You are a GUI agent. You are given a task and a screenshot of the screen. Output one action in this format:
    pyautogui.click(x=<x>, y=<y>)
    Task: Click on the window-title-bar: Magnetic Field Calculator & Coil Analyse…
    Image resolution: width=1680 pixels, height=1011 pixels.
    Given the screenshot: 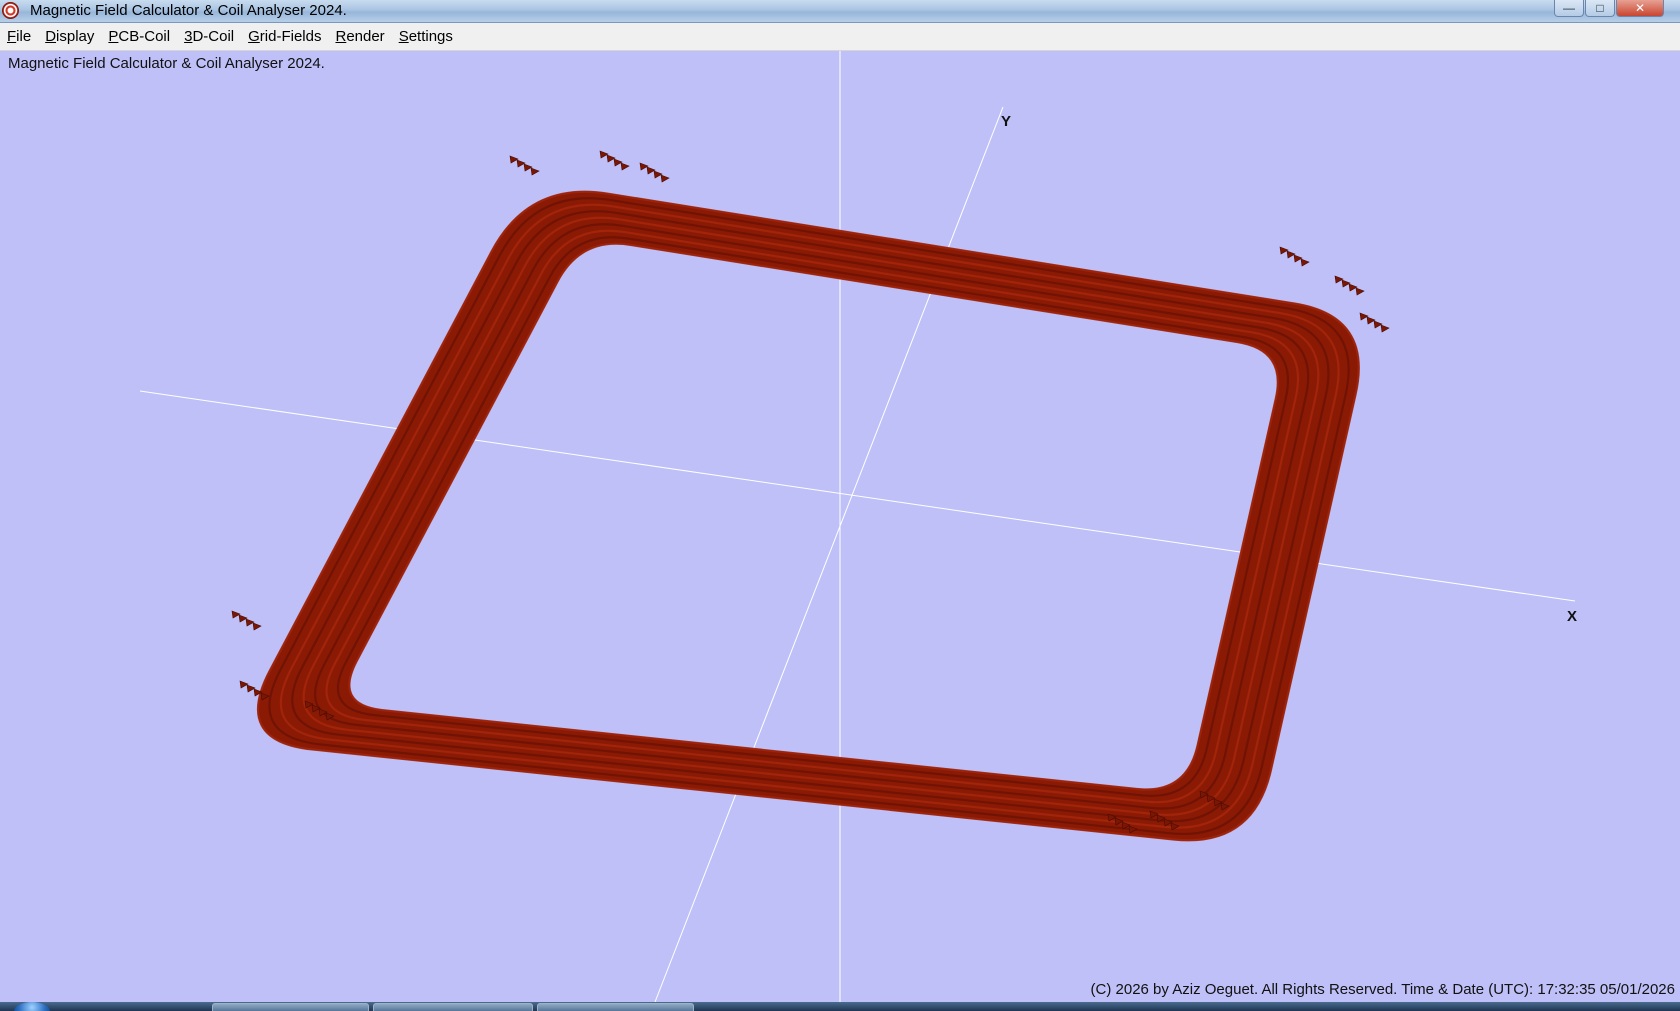 What is the action you would take?
    pyautogui.click(x=840, y=11)
    